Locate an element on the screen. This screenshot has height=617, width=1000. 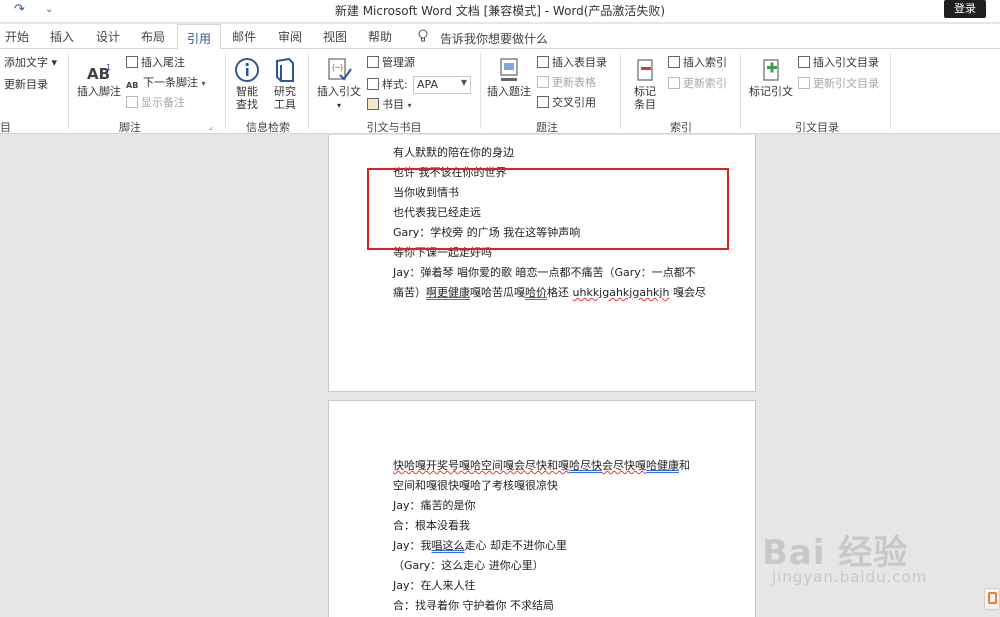
body-line: 快哈嘎开奖号嘎哈空间嘎会尽快和嘎哈尽快会尽快嘎哈健康和 is located at coordinates (541, 465).